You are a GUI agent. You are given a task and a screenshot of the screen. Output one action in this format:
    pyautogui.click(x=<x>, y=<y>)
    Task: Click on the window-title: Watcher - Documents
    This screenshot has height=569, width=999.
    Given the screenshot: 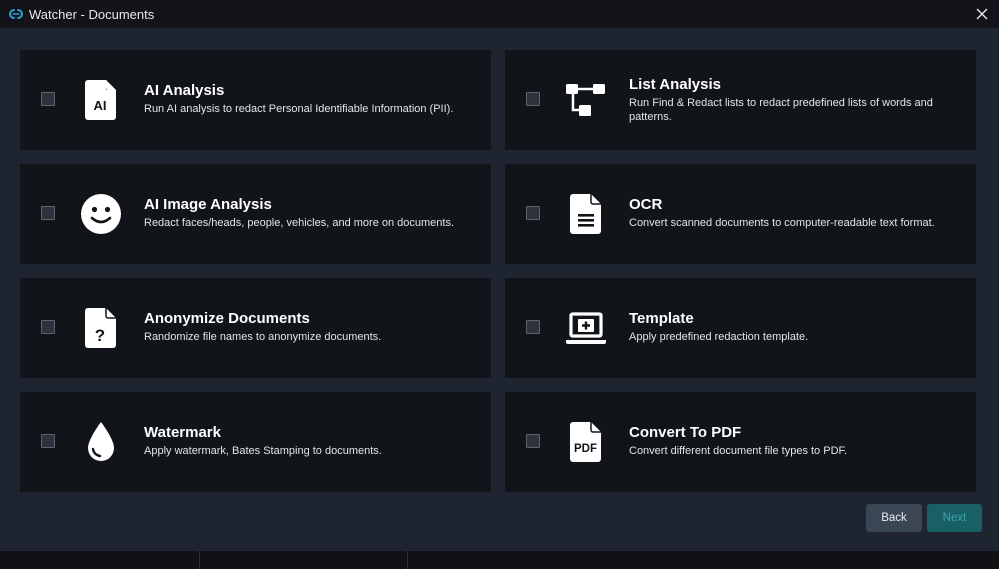 What is the action you would take?
    pyautogui.click(x=92, y=14)
    